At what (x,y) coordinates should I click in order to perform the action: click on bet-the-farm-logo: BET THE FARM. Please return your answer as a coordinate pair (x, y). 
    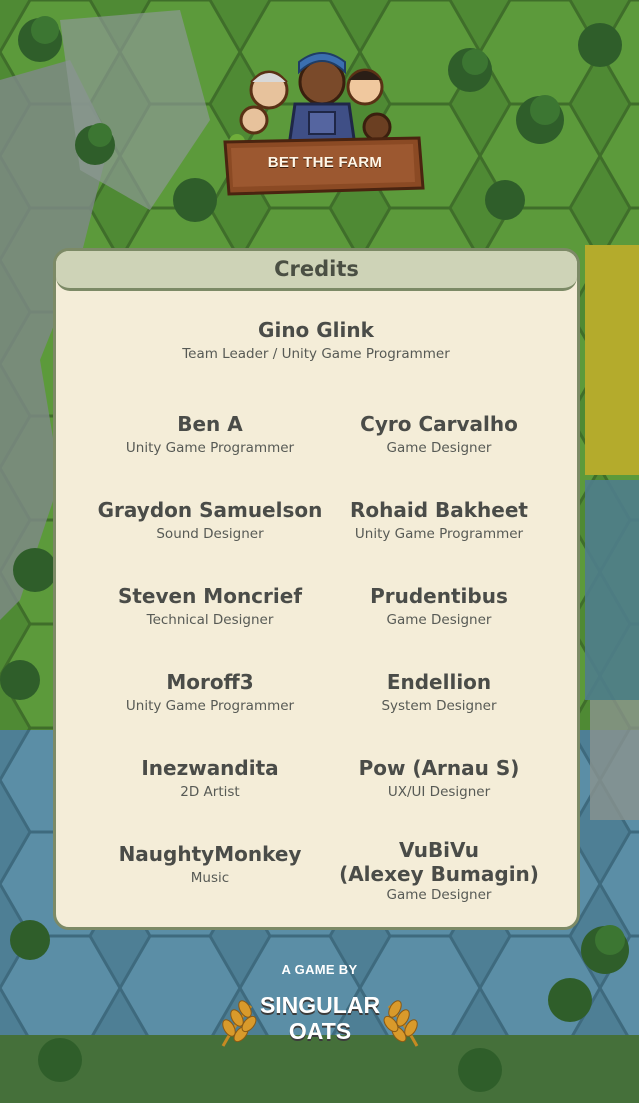
    Looking at the image, I should click on (322, 121).